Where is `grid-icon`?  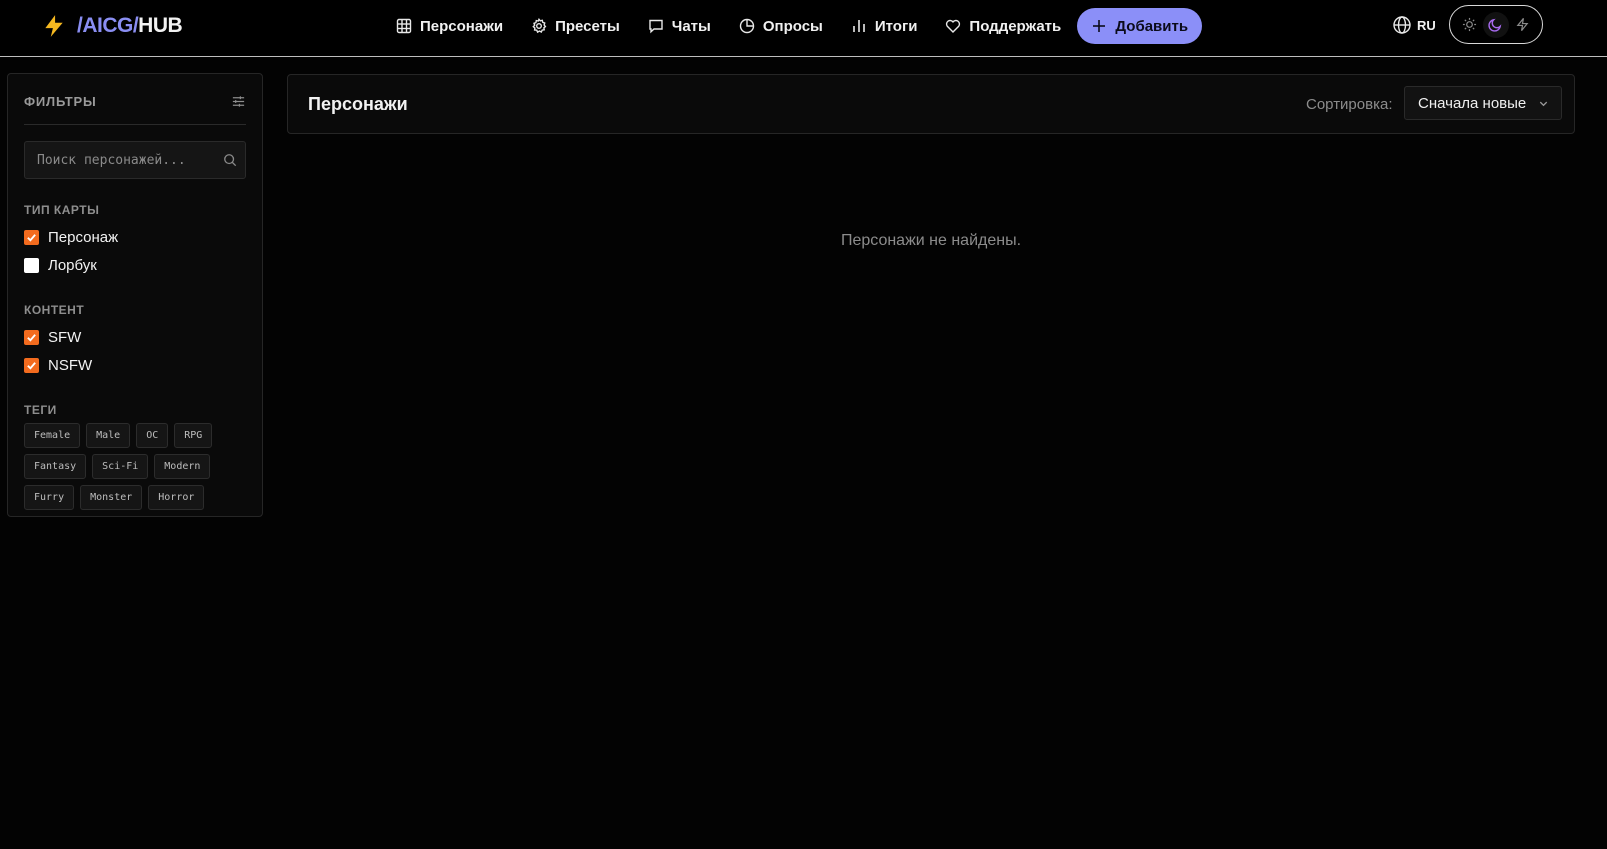 grid-icon is located at coordinates (404, 26).